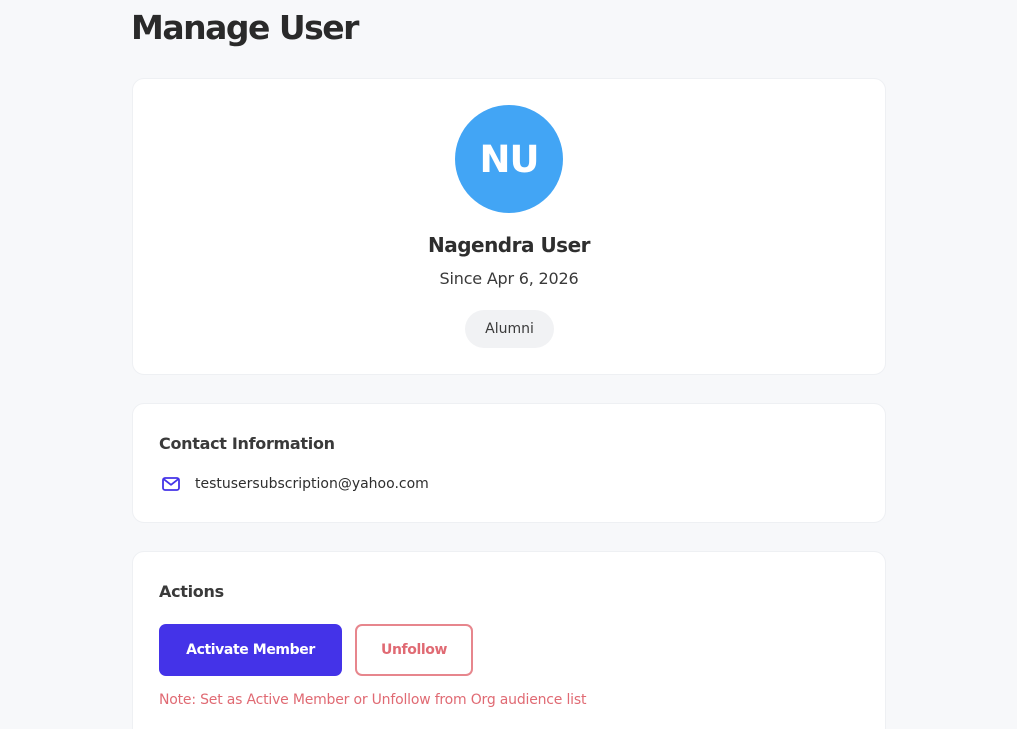 This screenshot has height=729, width=1017. What do you see at coordinates (509, 245) in the screenshot?
I see `user-name: Nagendra User` at bounding box center [509, 245].